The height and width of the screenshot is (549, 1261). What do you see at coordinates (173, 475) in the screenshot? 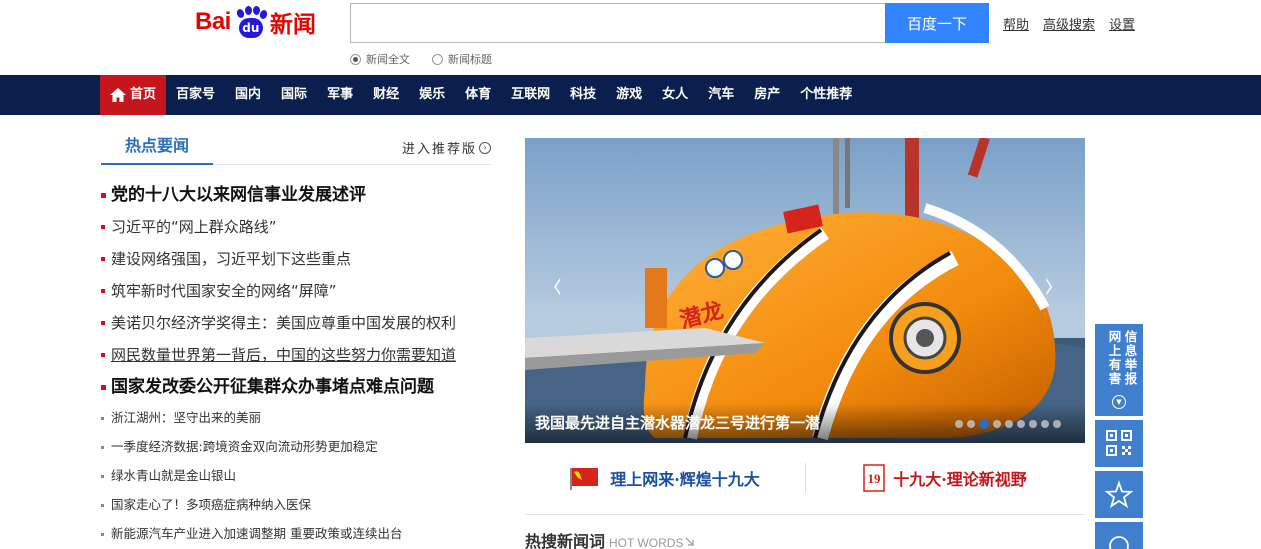
I see `news-headline: 绿水青山就是金山银山` at bounding box center [173, 475].